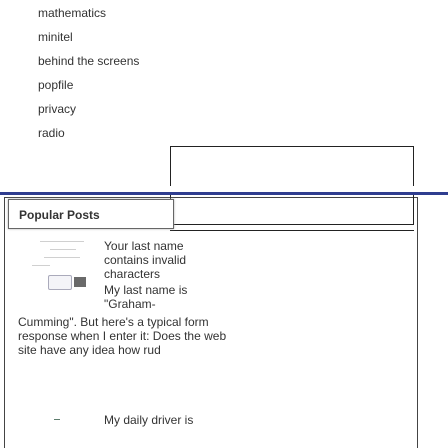 The image size is (448, 448). I want to click on popular-posts-title: Popular Posts, so click(91, 214).